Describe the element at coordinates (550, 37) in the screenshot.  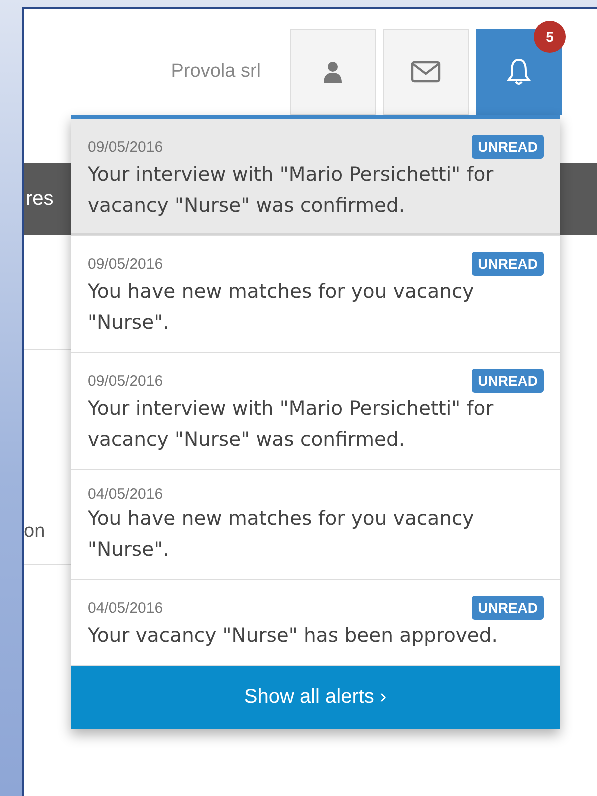
I see `notification-count: 5` at that location.